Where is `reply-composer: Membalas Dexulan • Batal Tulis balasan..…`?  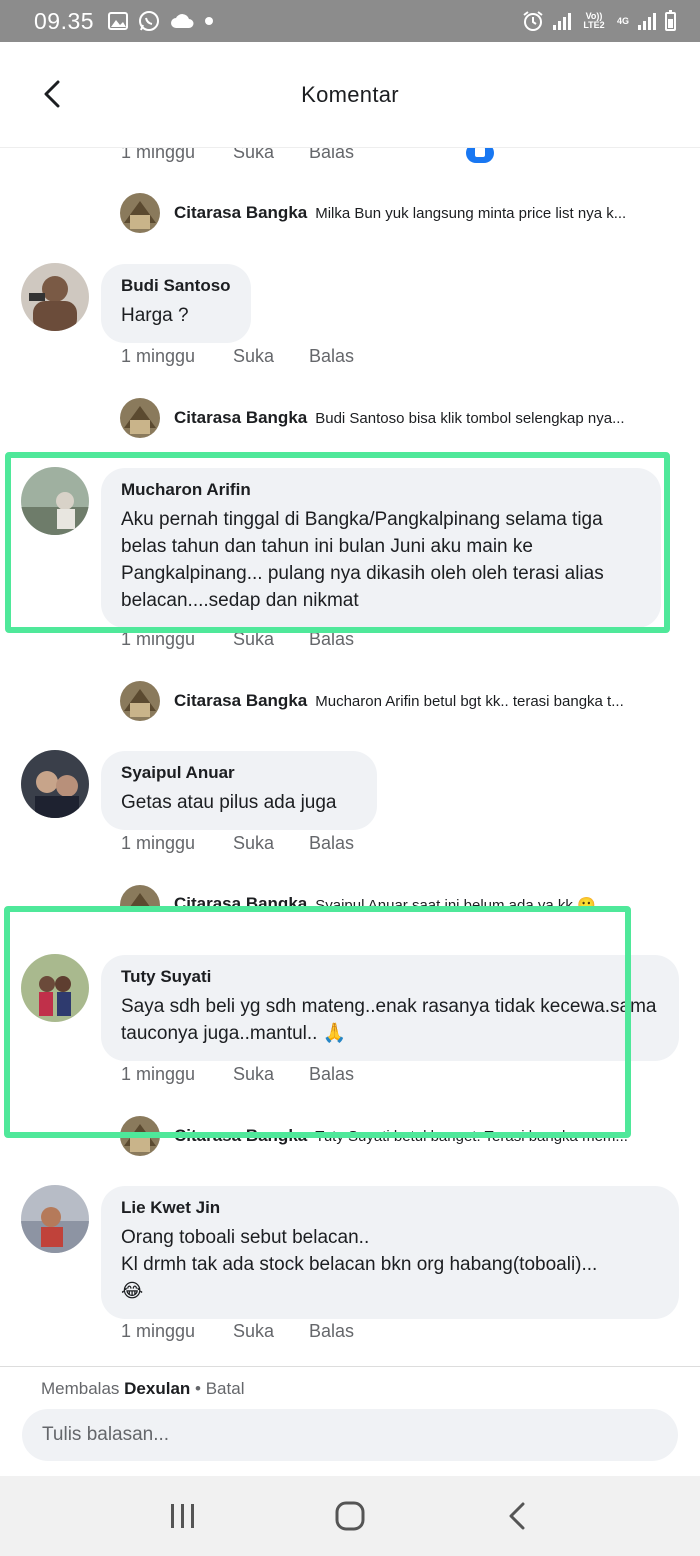 reply-composer: Membalas Dexulan • Batal Tulis balasan..… is located at coordinates (350, 1421).